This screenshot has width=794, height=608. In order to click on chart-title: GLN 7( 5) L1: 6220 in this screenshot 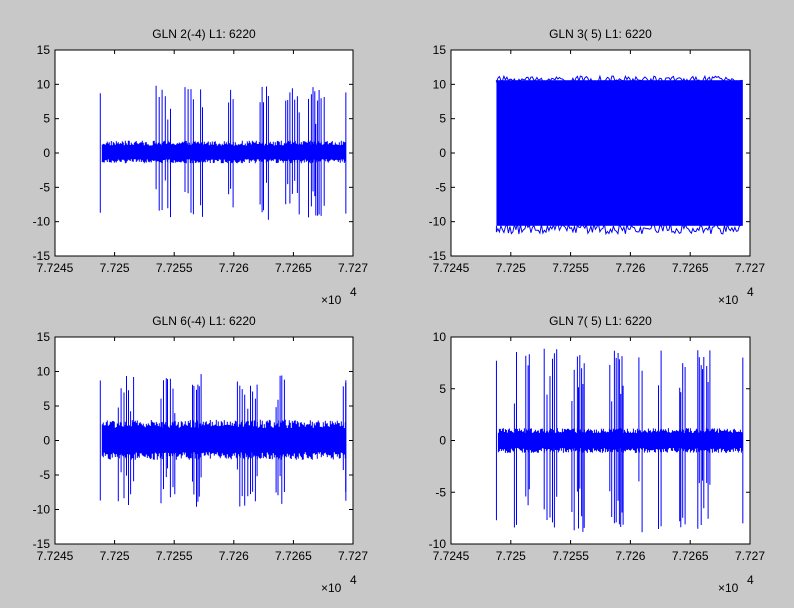, I will do `click(600, 321)`.